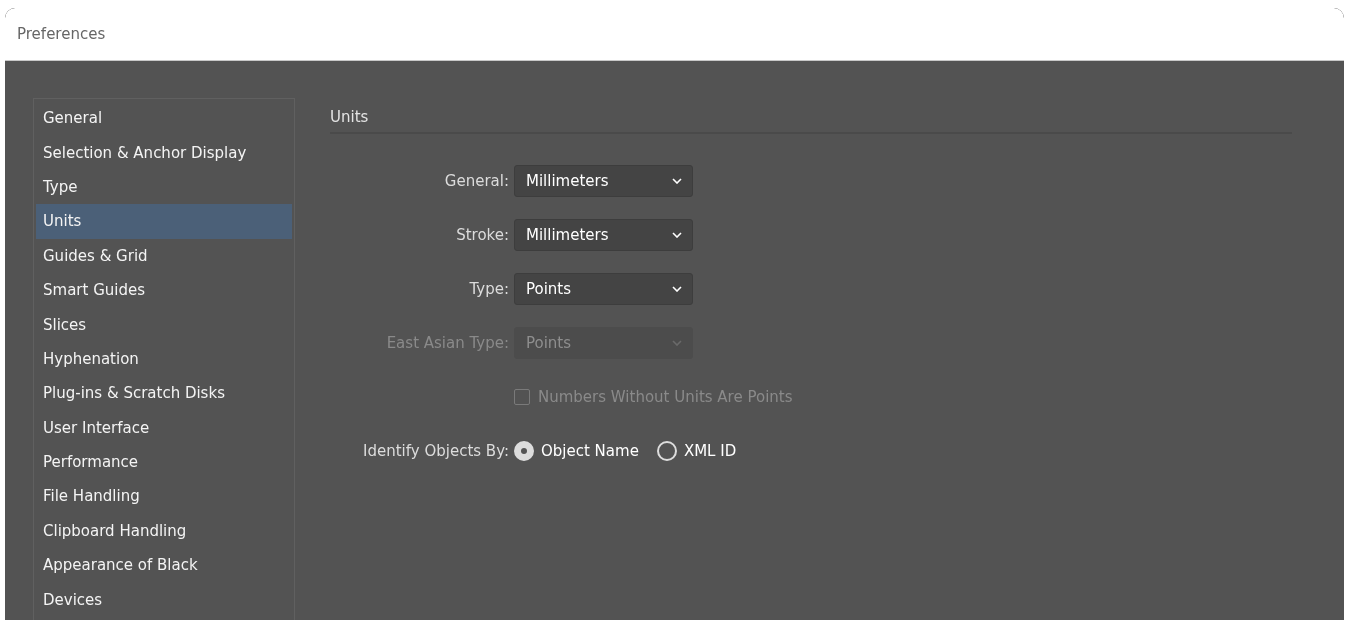 The height and width of the screenshot is (620, 1349). What do you see at coordinates (164, 531) in the screenshot?
I see `category-item: Clipboard Handling` at bounding box center [164, 531].